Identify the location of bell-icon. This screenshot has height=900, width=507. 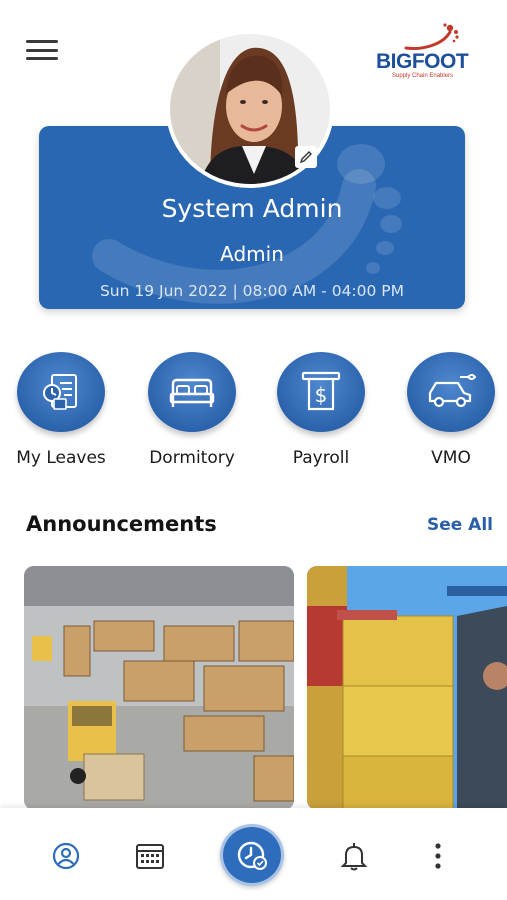
(354, 856).